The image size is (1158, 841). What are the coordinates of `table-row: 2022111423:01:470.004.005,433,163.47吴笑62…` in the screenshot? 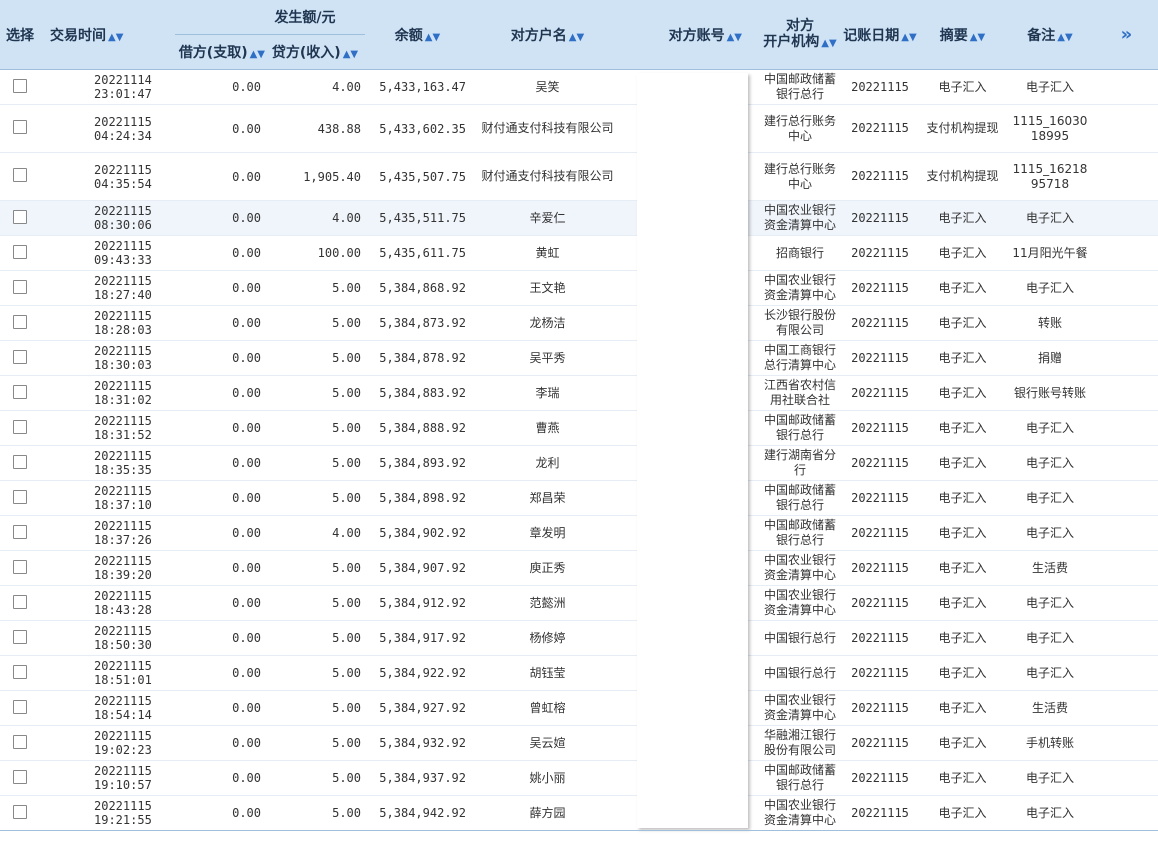 It's located at (579, 87).